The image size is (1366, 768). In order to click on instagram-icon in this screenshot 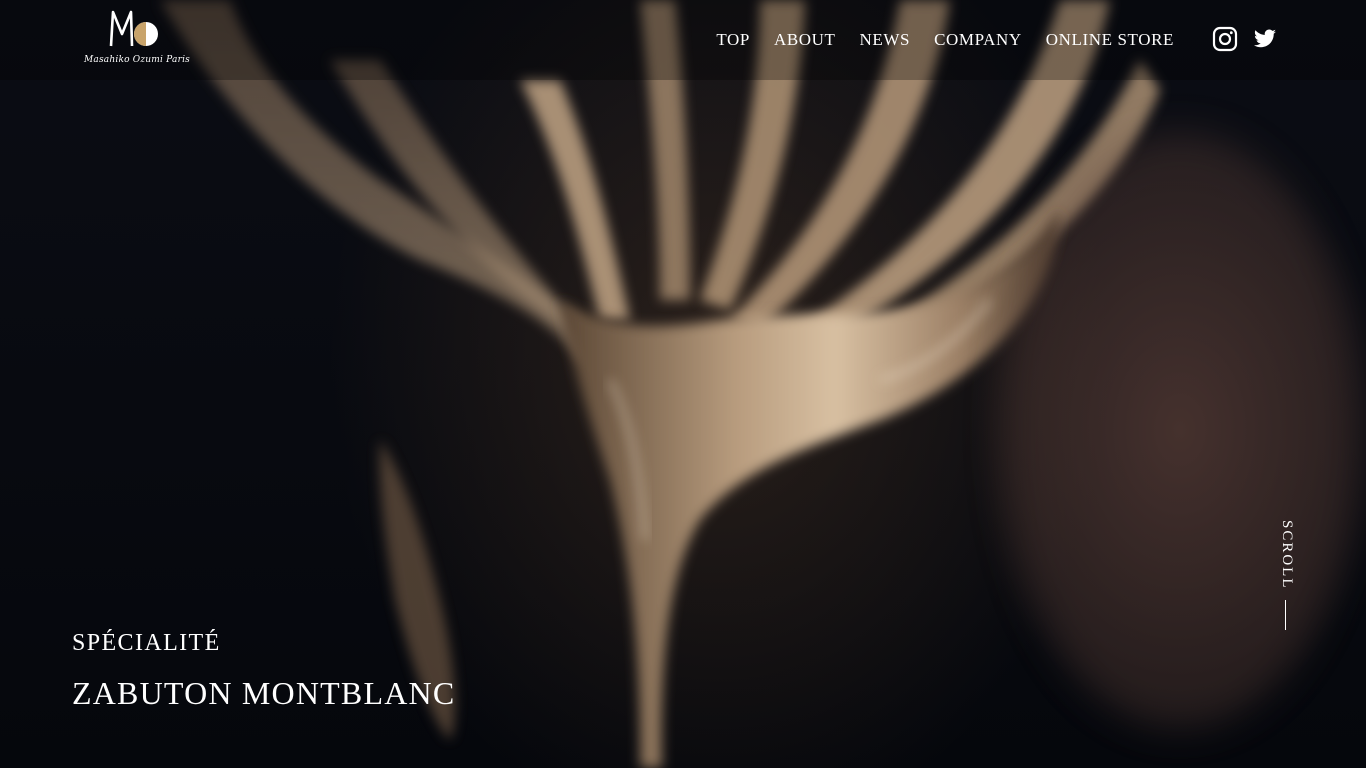, I will do `click(1225, 39)`.